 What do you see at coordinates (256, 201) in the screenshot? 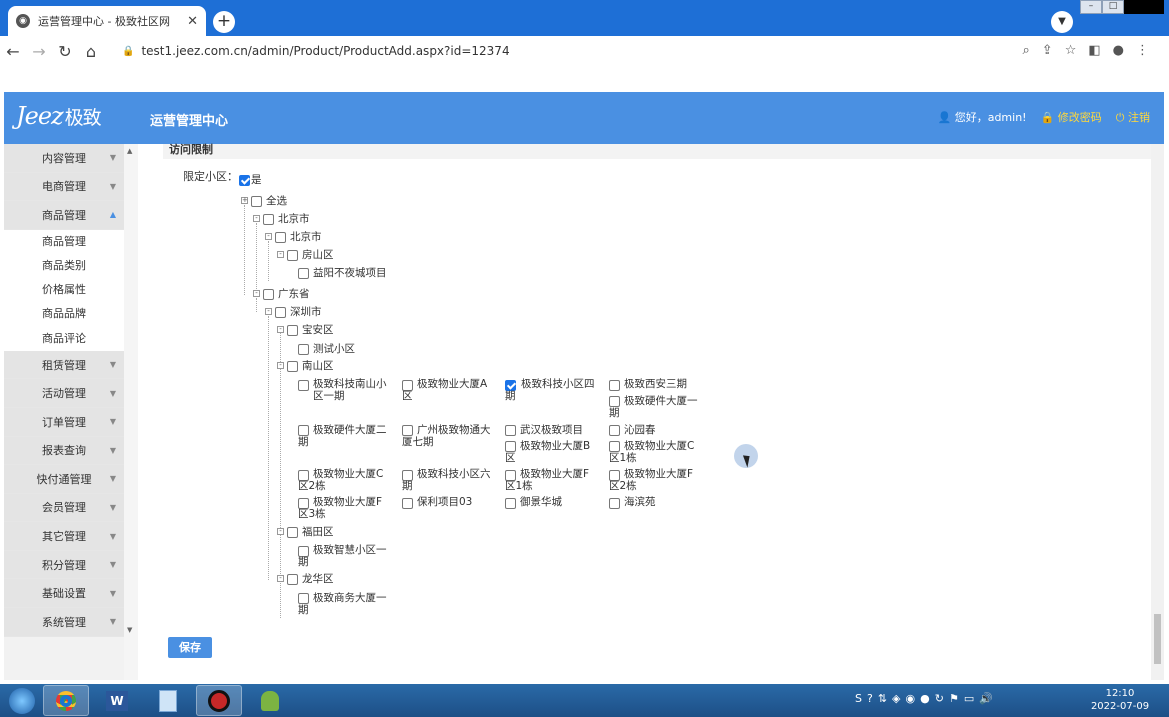
I see `tree-checkbox-all` at bounding box center [256, 201].